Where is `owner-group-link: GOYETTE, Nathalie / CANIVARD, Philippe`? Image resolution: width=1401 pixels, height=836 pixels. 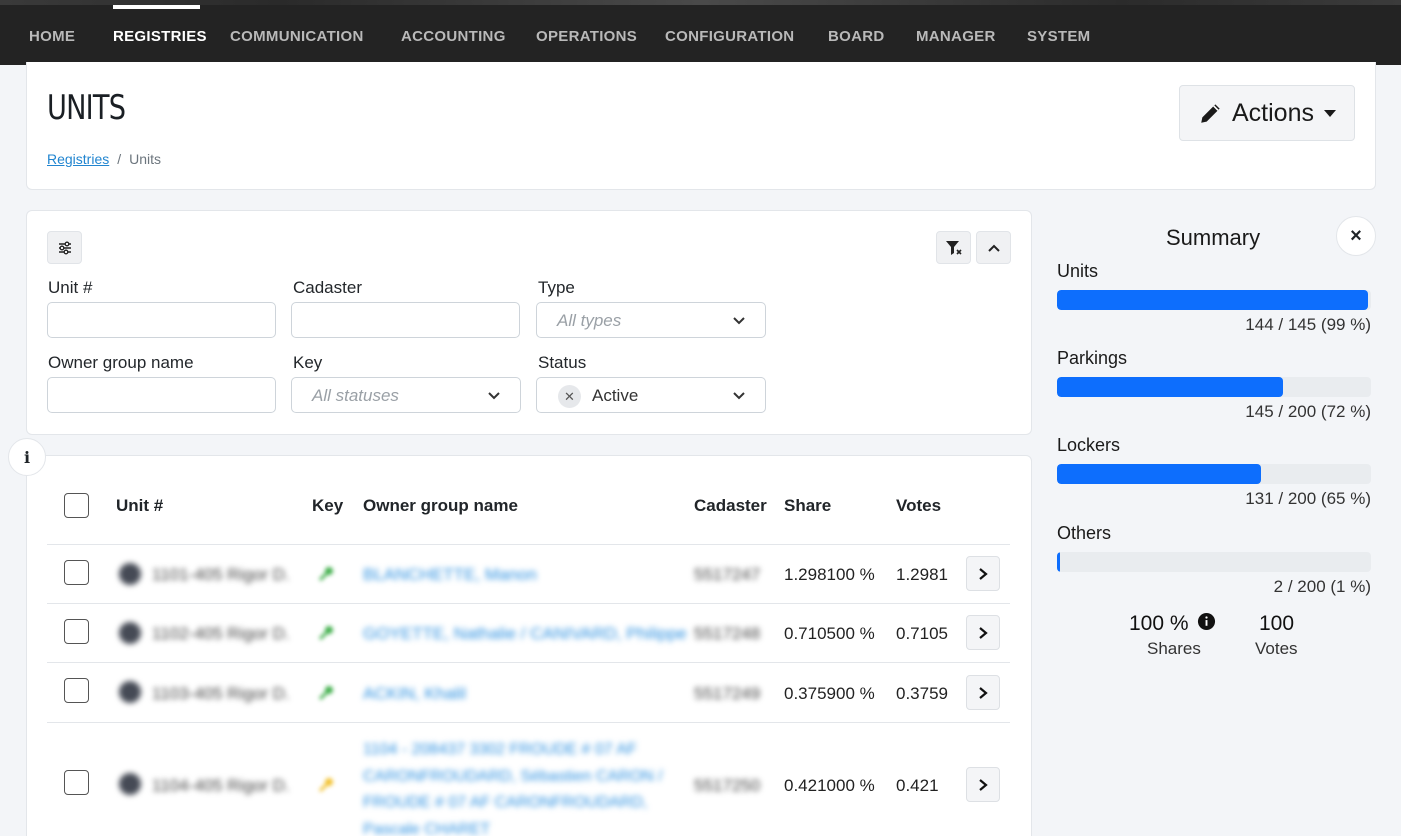 owner-group-link: GOYETTE, Nathalie / CANIVARD, Philippe is located at coordinates (525, 634).